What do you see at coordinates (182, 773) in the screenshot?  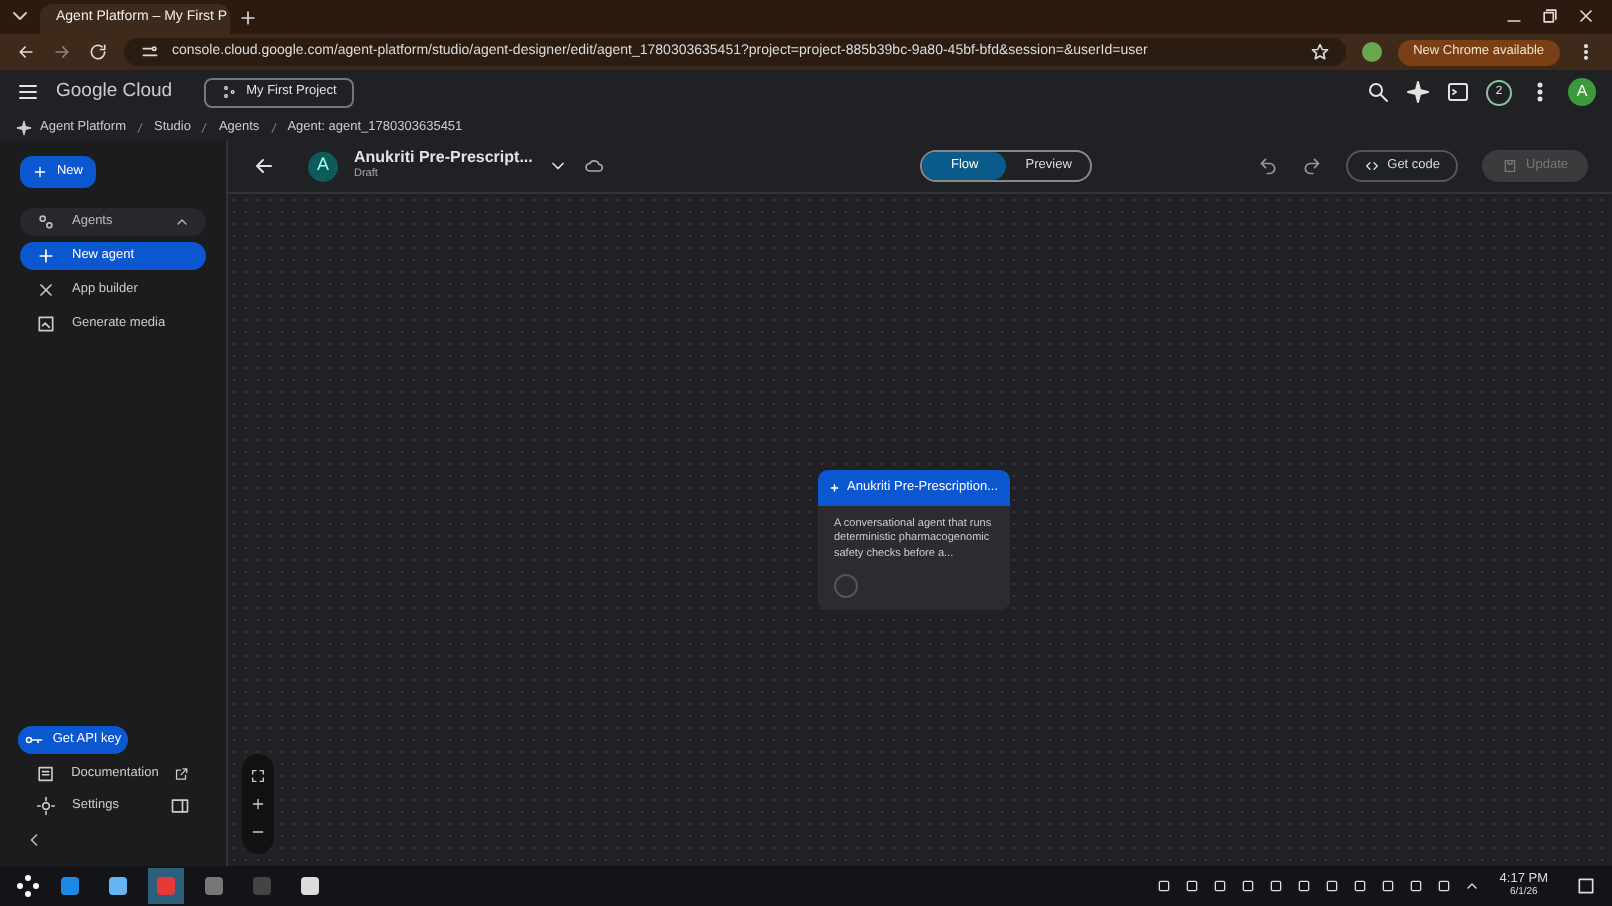 I see `external-link-icon` at bounding box center [182, 773].